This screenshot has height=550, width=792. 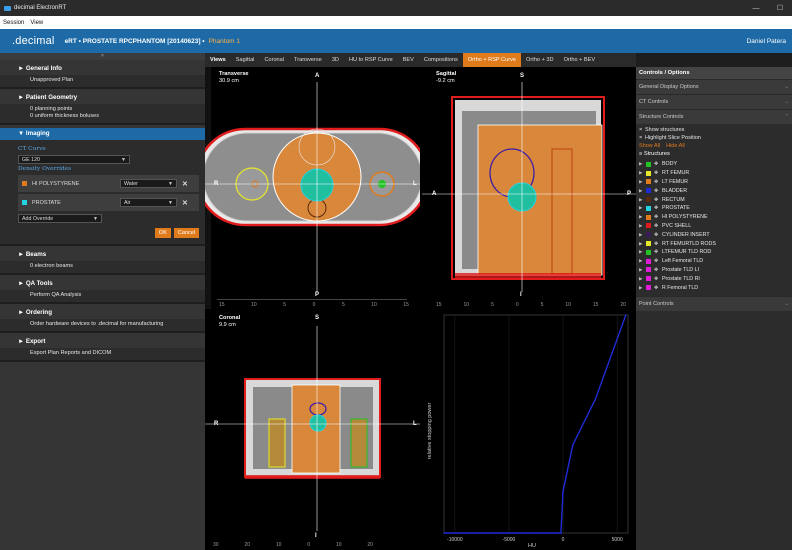 What do you see at coordinates (714, 164) in the screenshot?
I see `structure-row: ▶ ✥ BODY` at bounding box center [714, 164].